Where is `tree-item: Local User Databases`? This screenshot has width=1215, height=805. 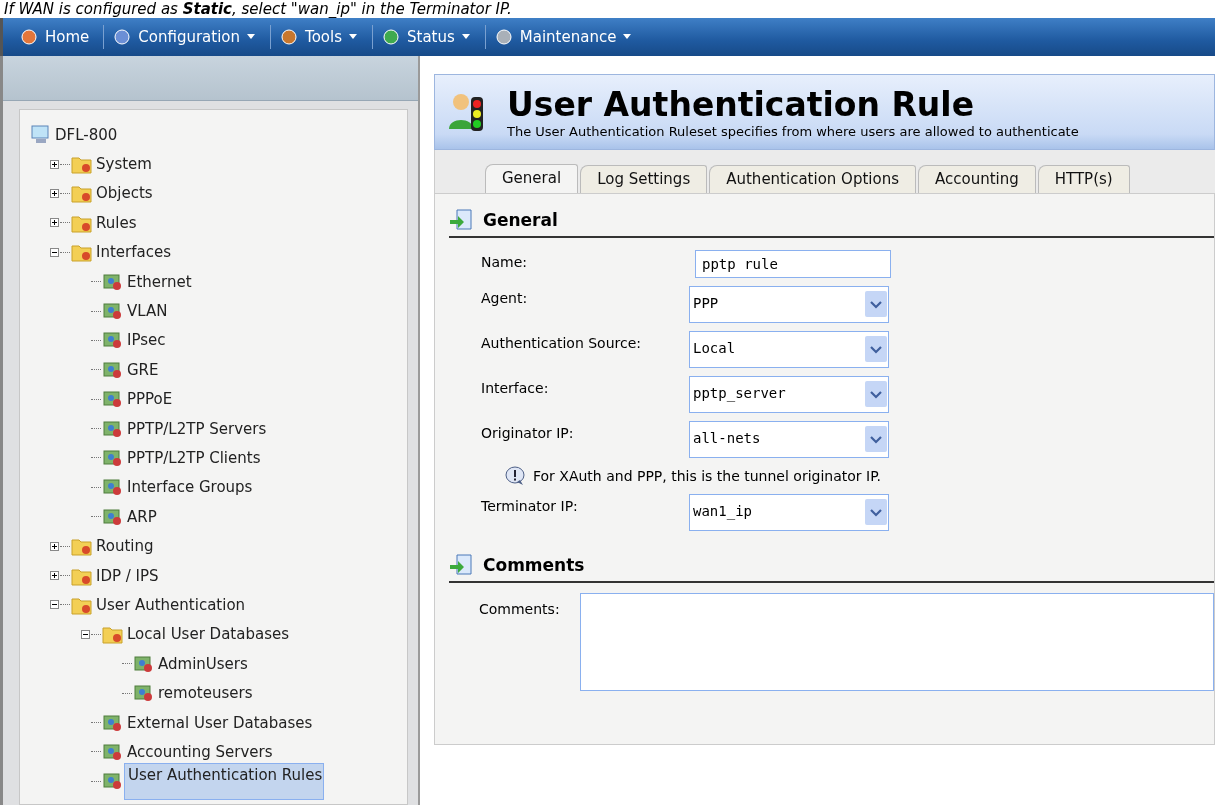 tree-item: Local User Databases is located at coordinates (208, 634).